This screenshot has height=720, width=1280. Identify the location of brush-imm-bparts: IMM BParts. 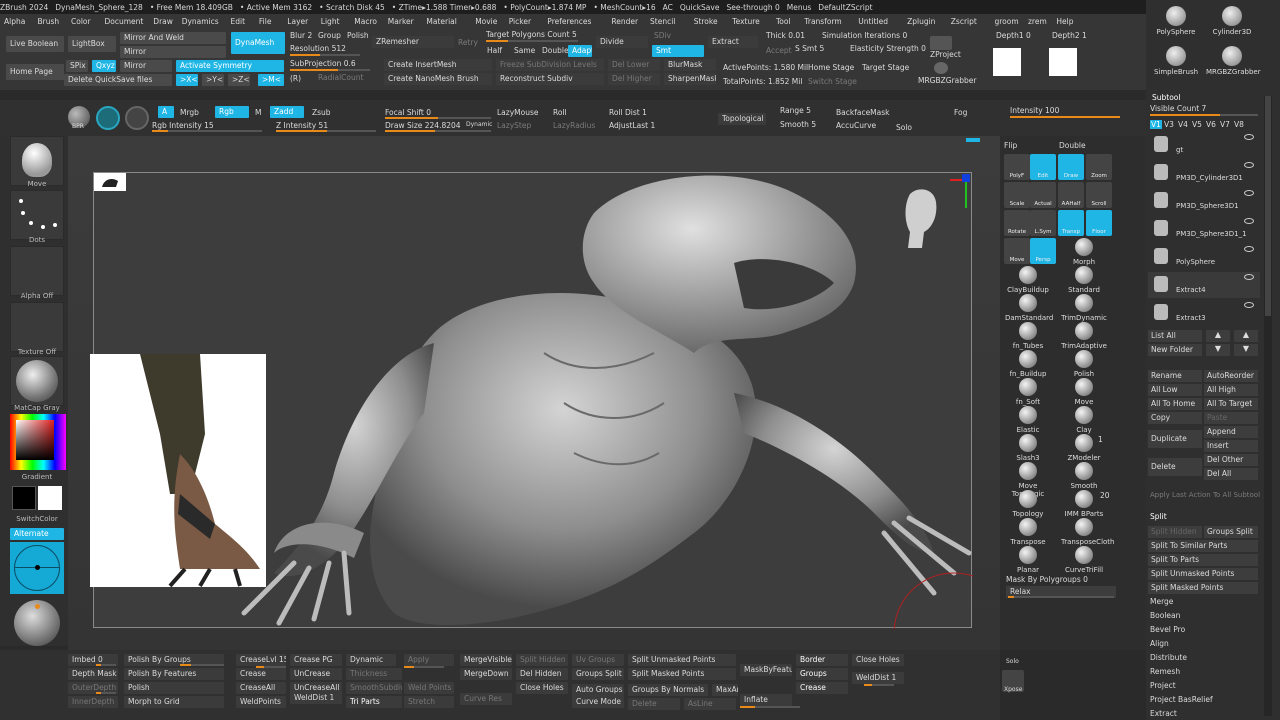
(1084, 504).